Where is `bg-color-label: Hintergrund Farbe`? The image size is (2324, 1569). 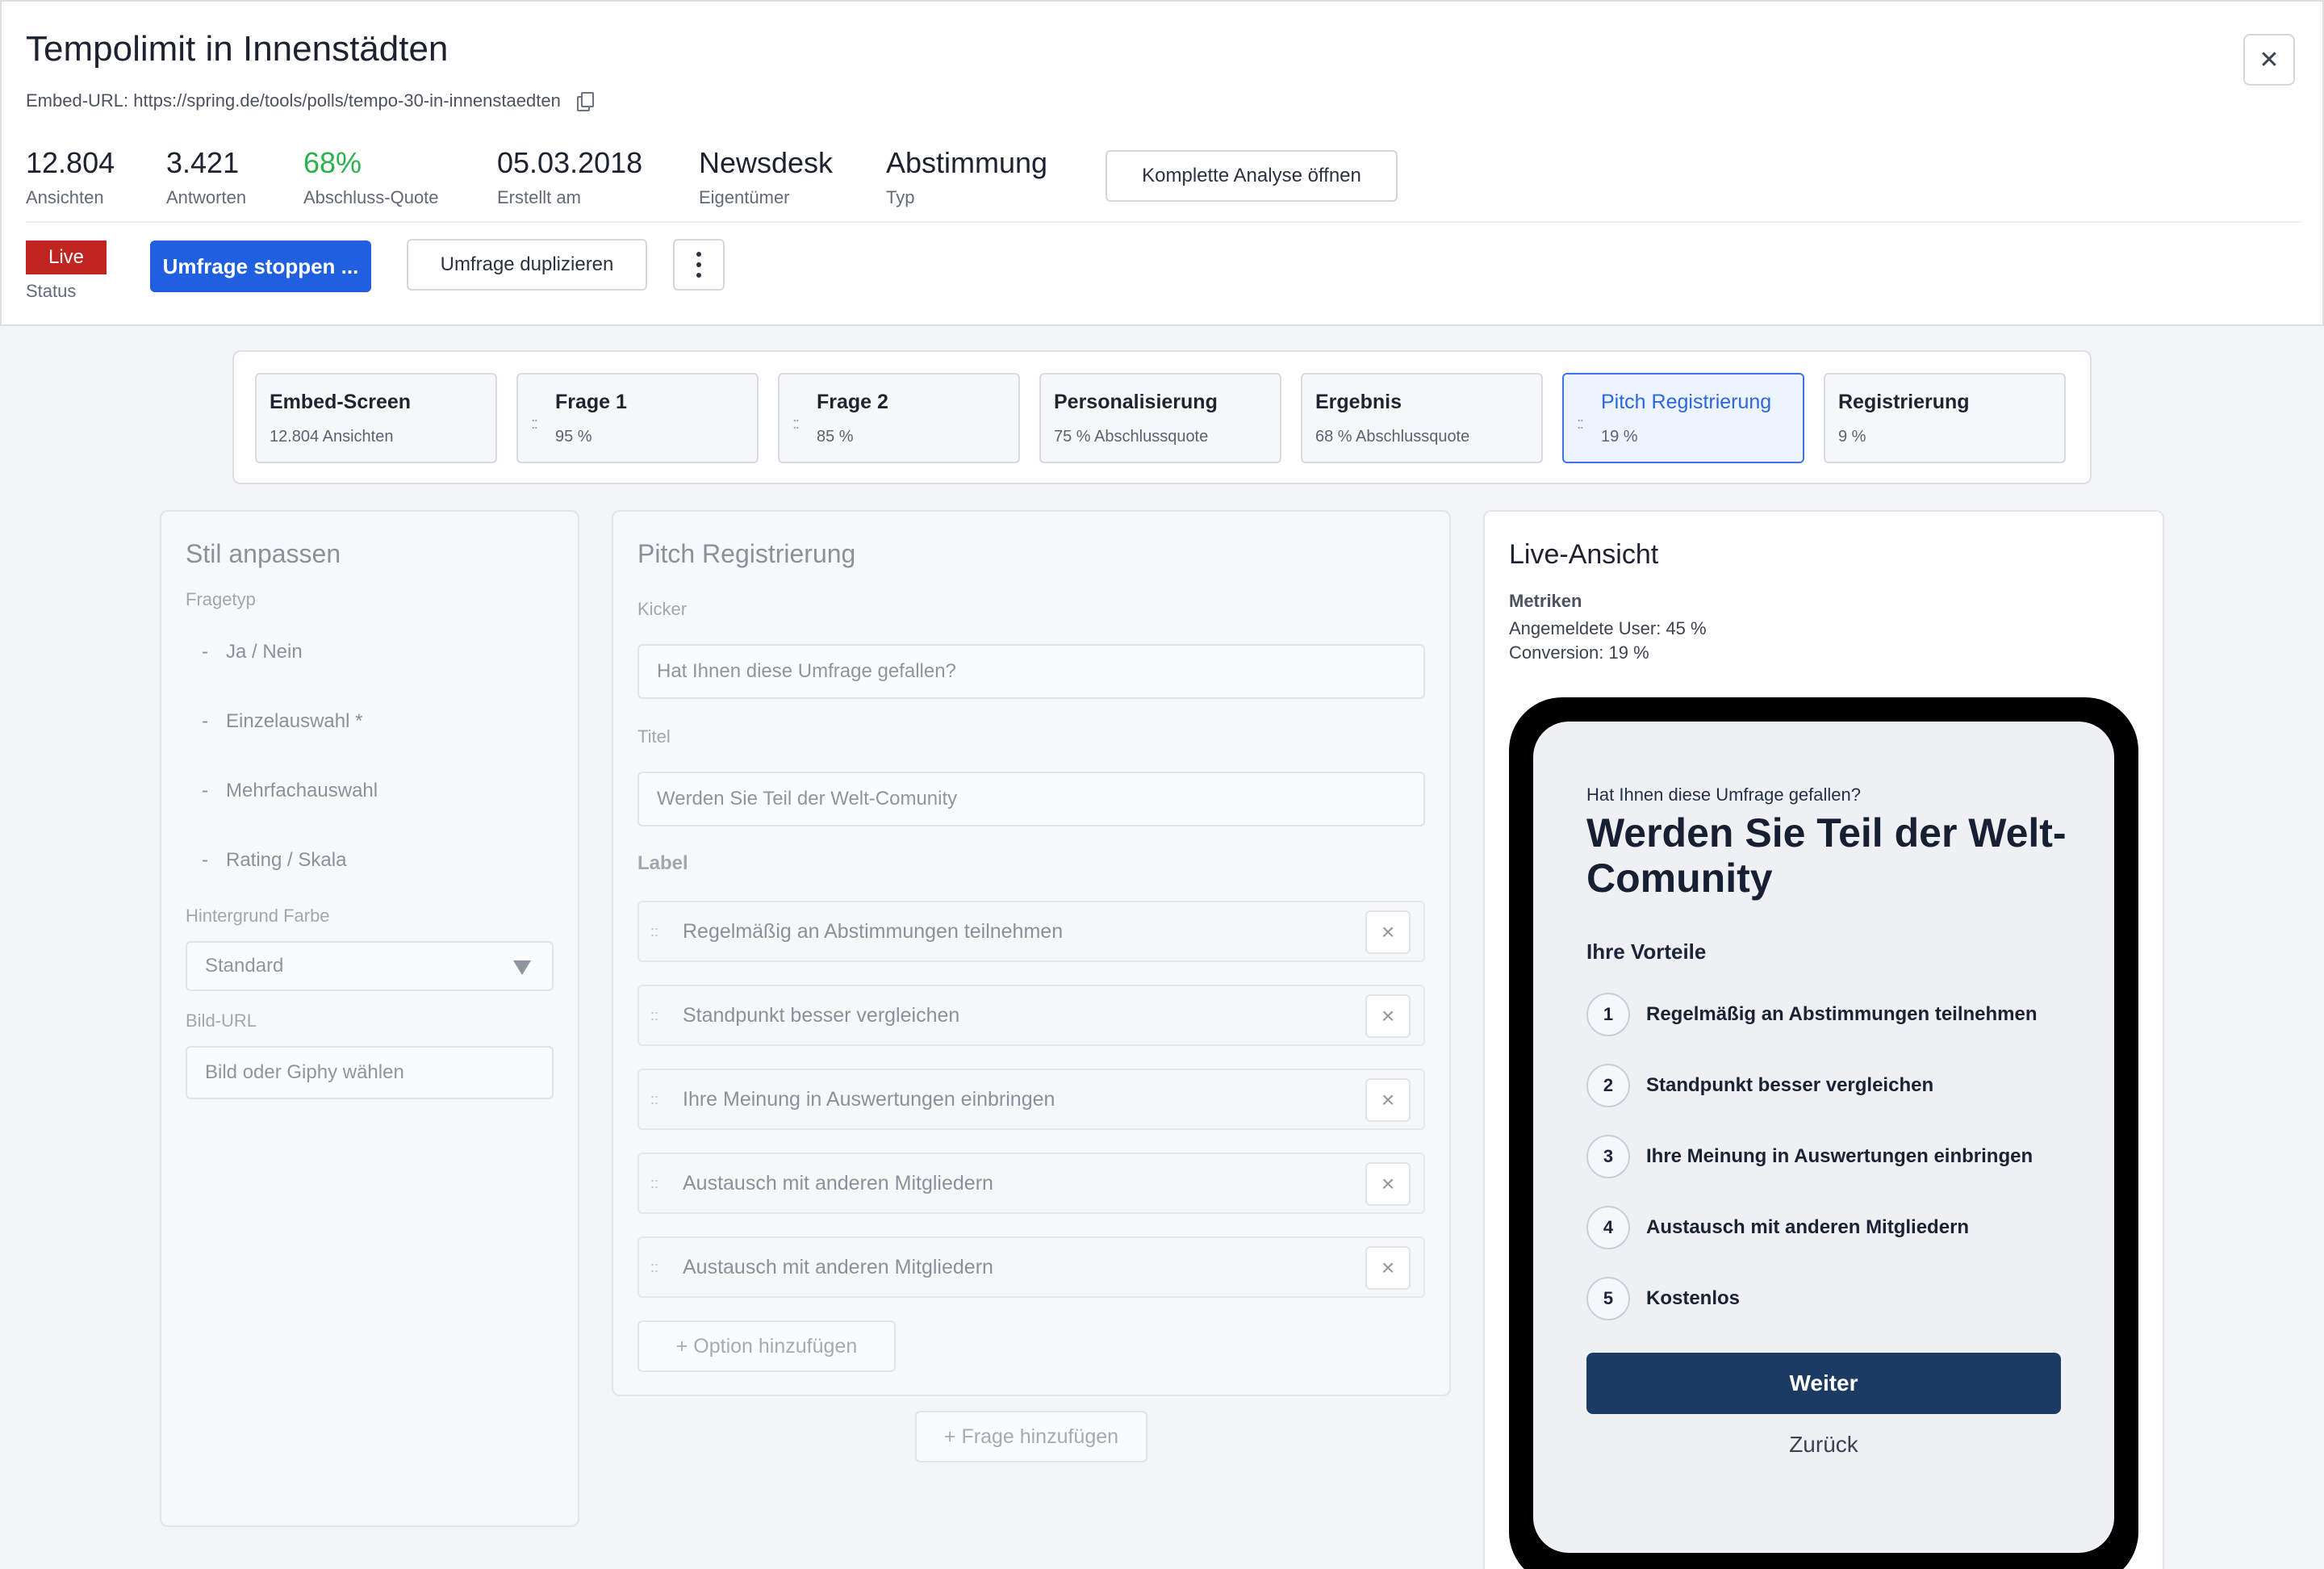
bg-color-label: Hintergrund Farbe is located at coordinates (258, 916).